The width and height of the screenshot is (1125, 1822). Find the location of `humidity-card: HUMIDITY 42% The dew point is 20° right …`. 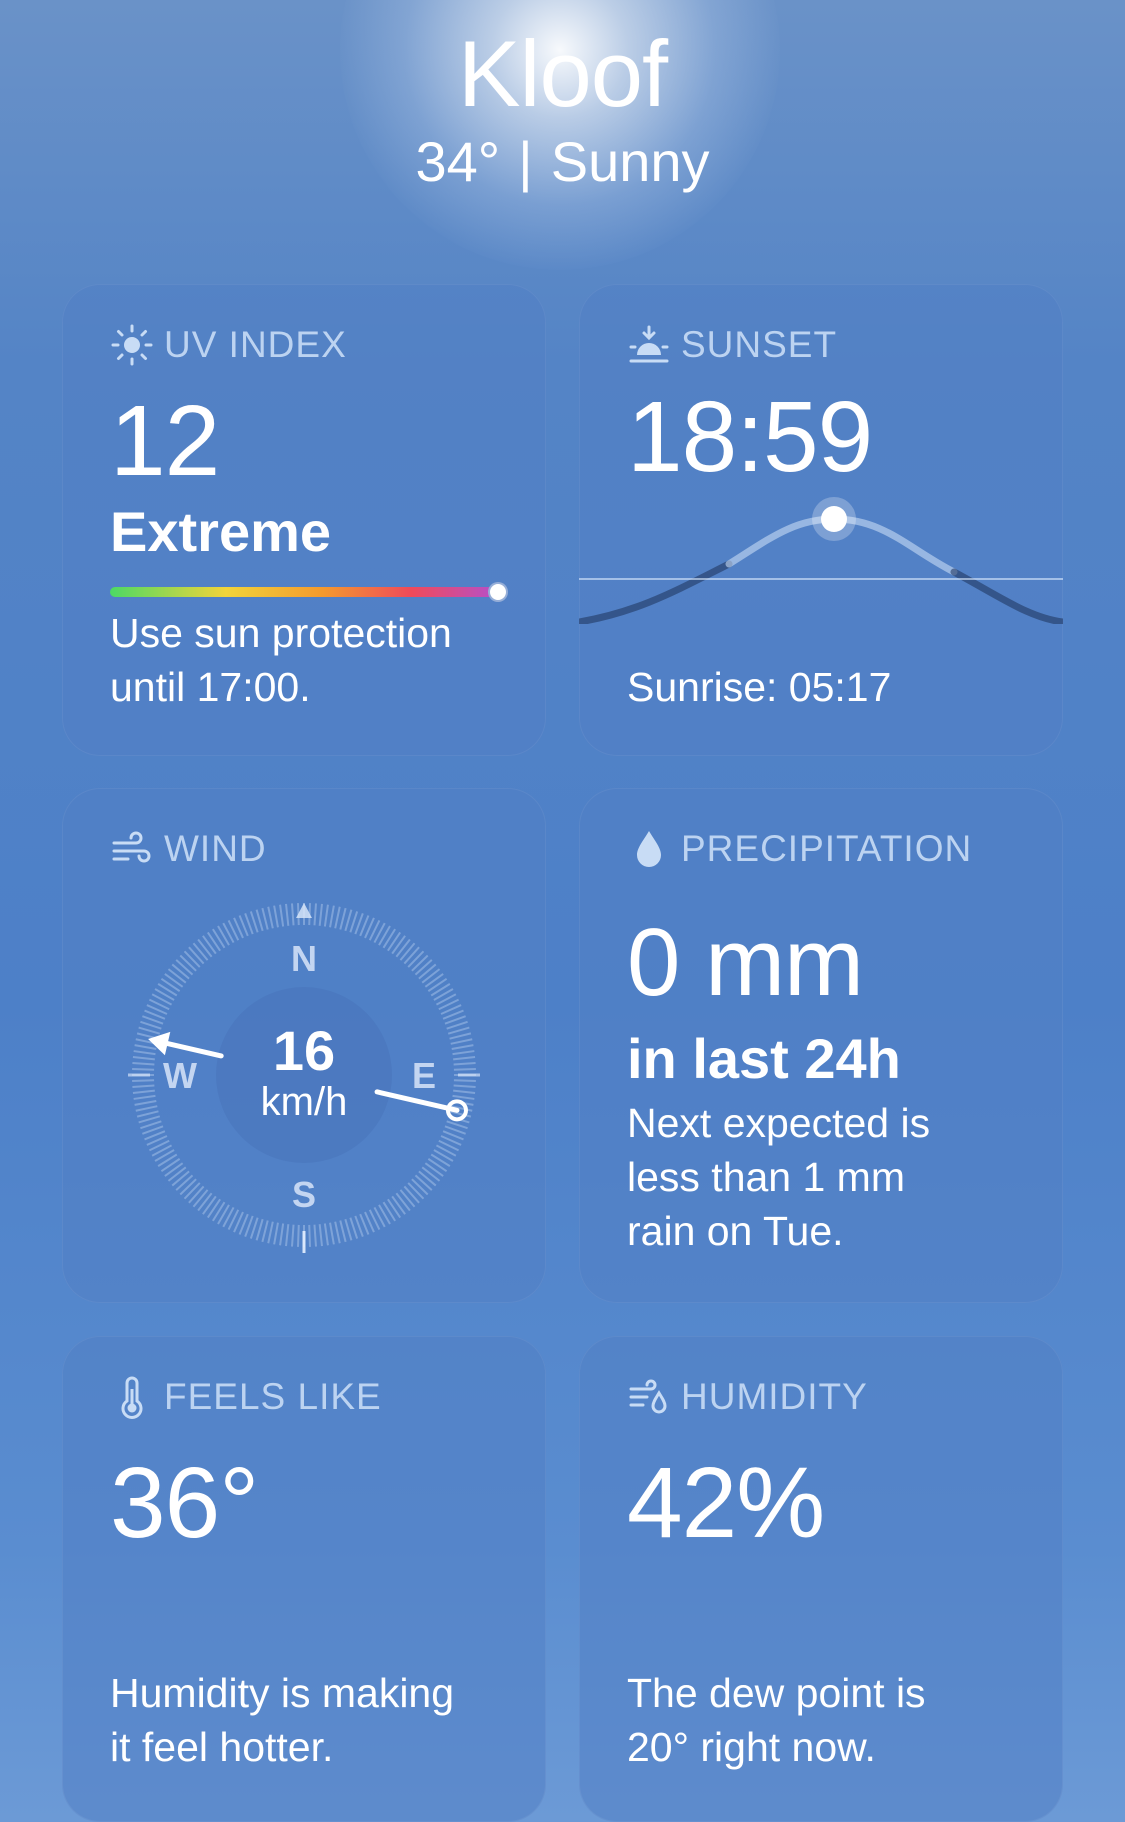

humidity-card: HUMIDITY 42% The dew point is 20° right … is located at coordinates (821, 1579).